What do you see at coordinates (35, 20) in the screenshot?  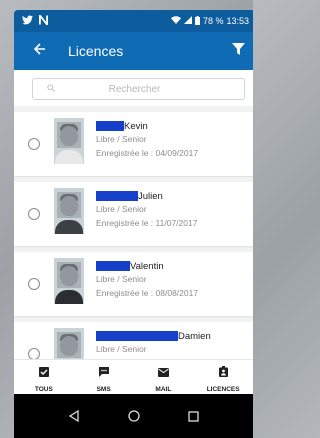 I see `status-left-icons` at bounding box center [35, 20].